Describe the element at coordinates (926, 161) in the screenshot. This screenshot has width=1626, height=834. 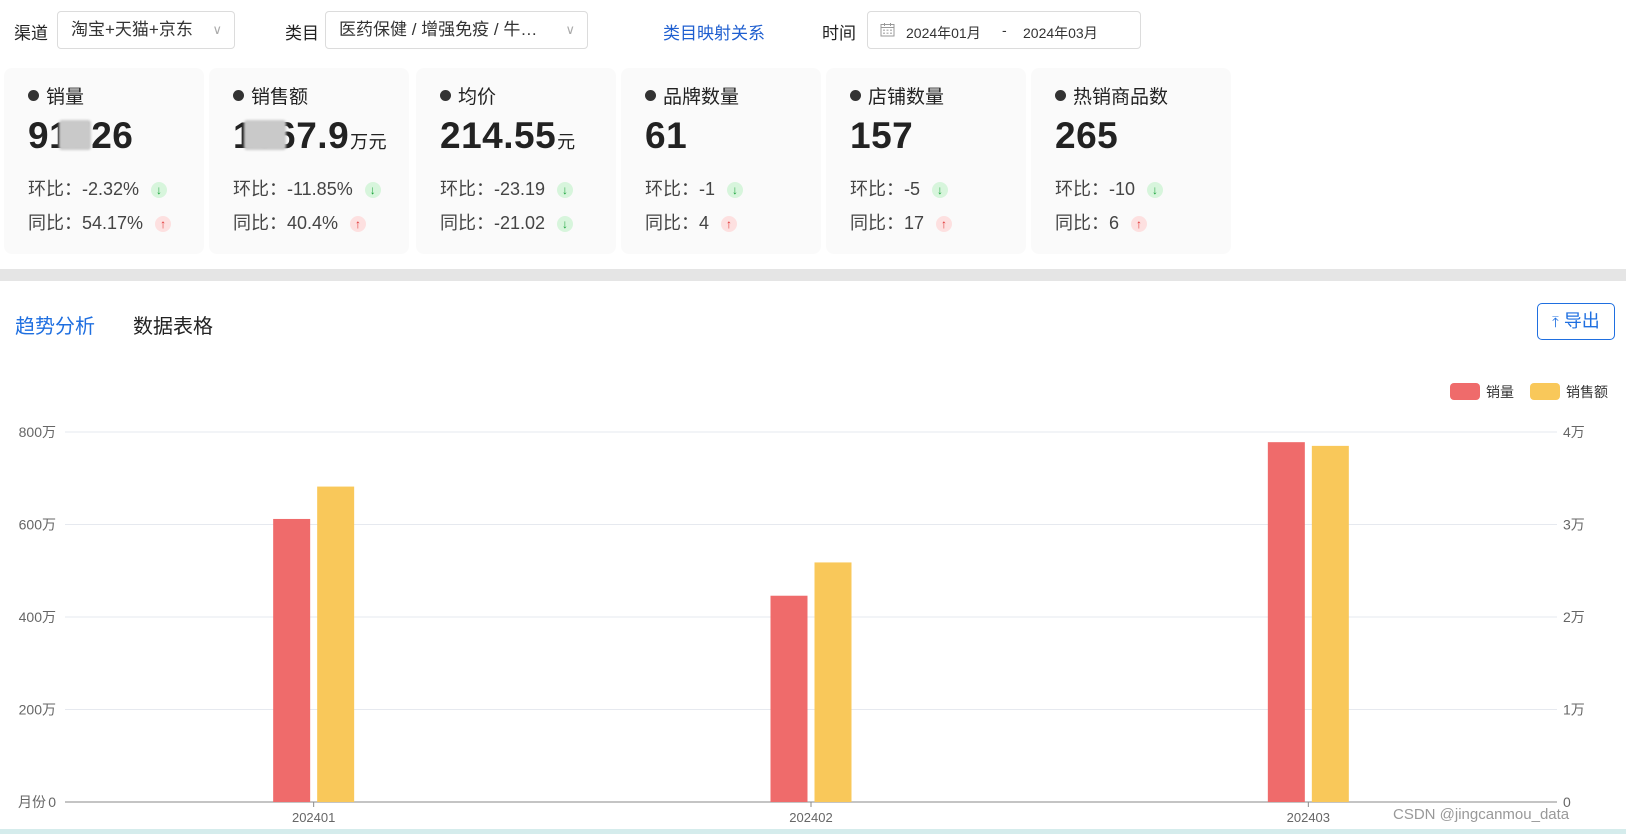
I see `kpi-card-shop-count: 店铺数量 157 环比：-5 ↓ 同比：17 ↑` at that location.